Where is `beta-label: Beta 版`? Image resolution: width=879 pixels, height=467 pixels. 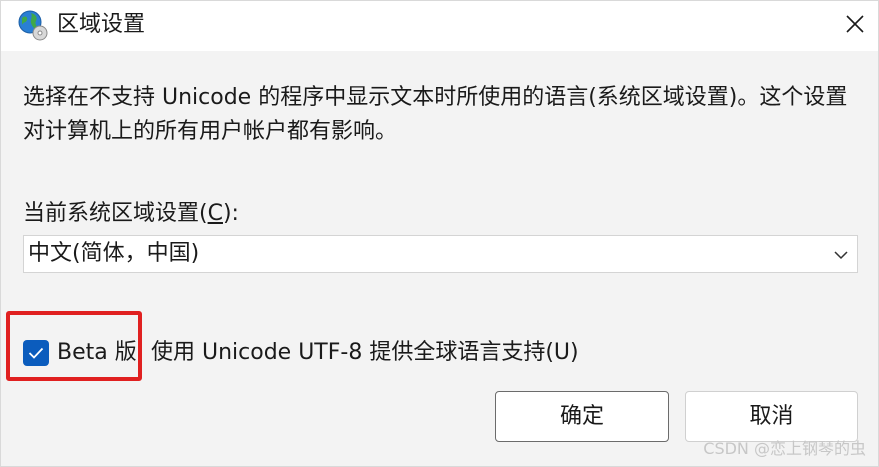 beta-label: Beta 版 is located at coordinates (97, 353).